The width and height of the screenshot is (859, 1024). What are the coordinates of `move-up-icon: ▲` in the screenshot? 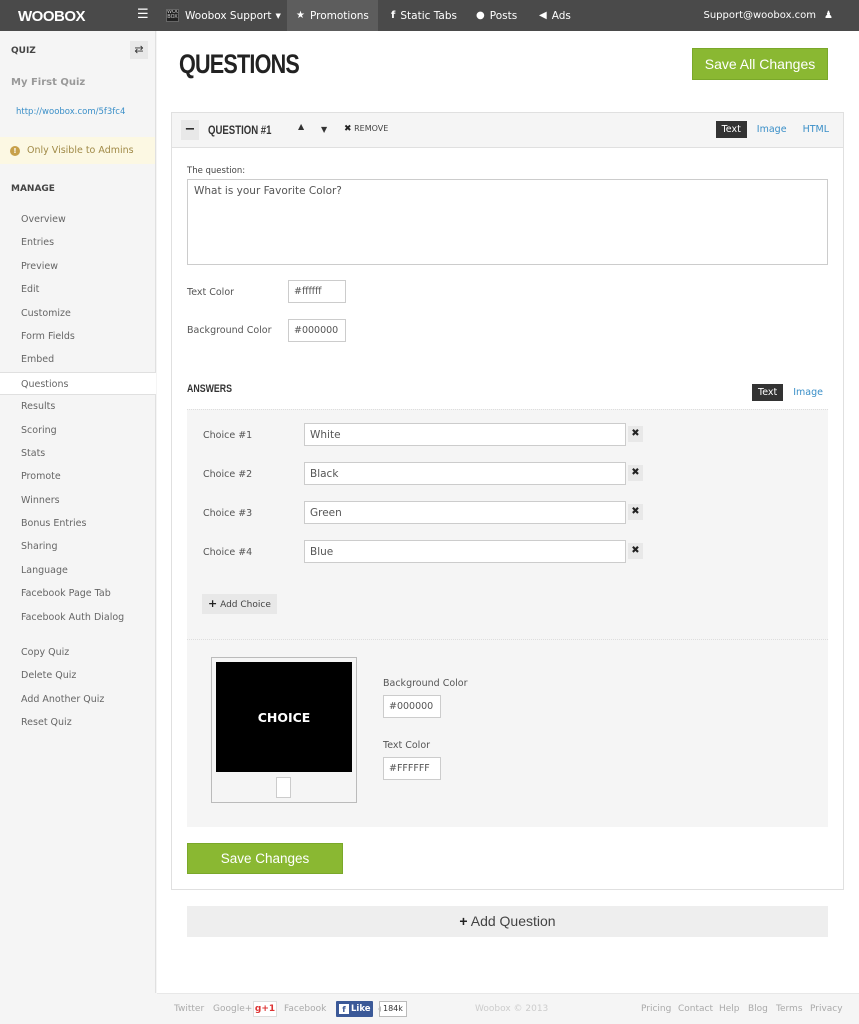 It's located at (301, 126).